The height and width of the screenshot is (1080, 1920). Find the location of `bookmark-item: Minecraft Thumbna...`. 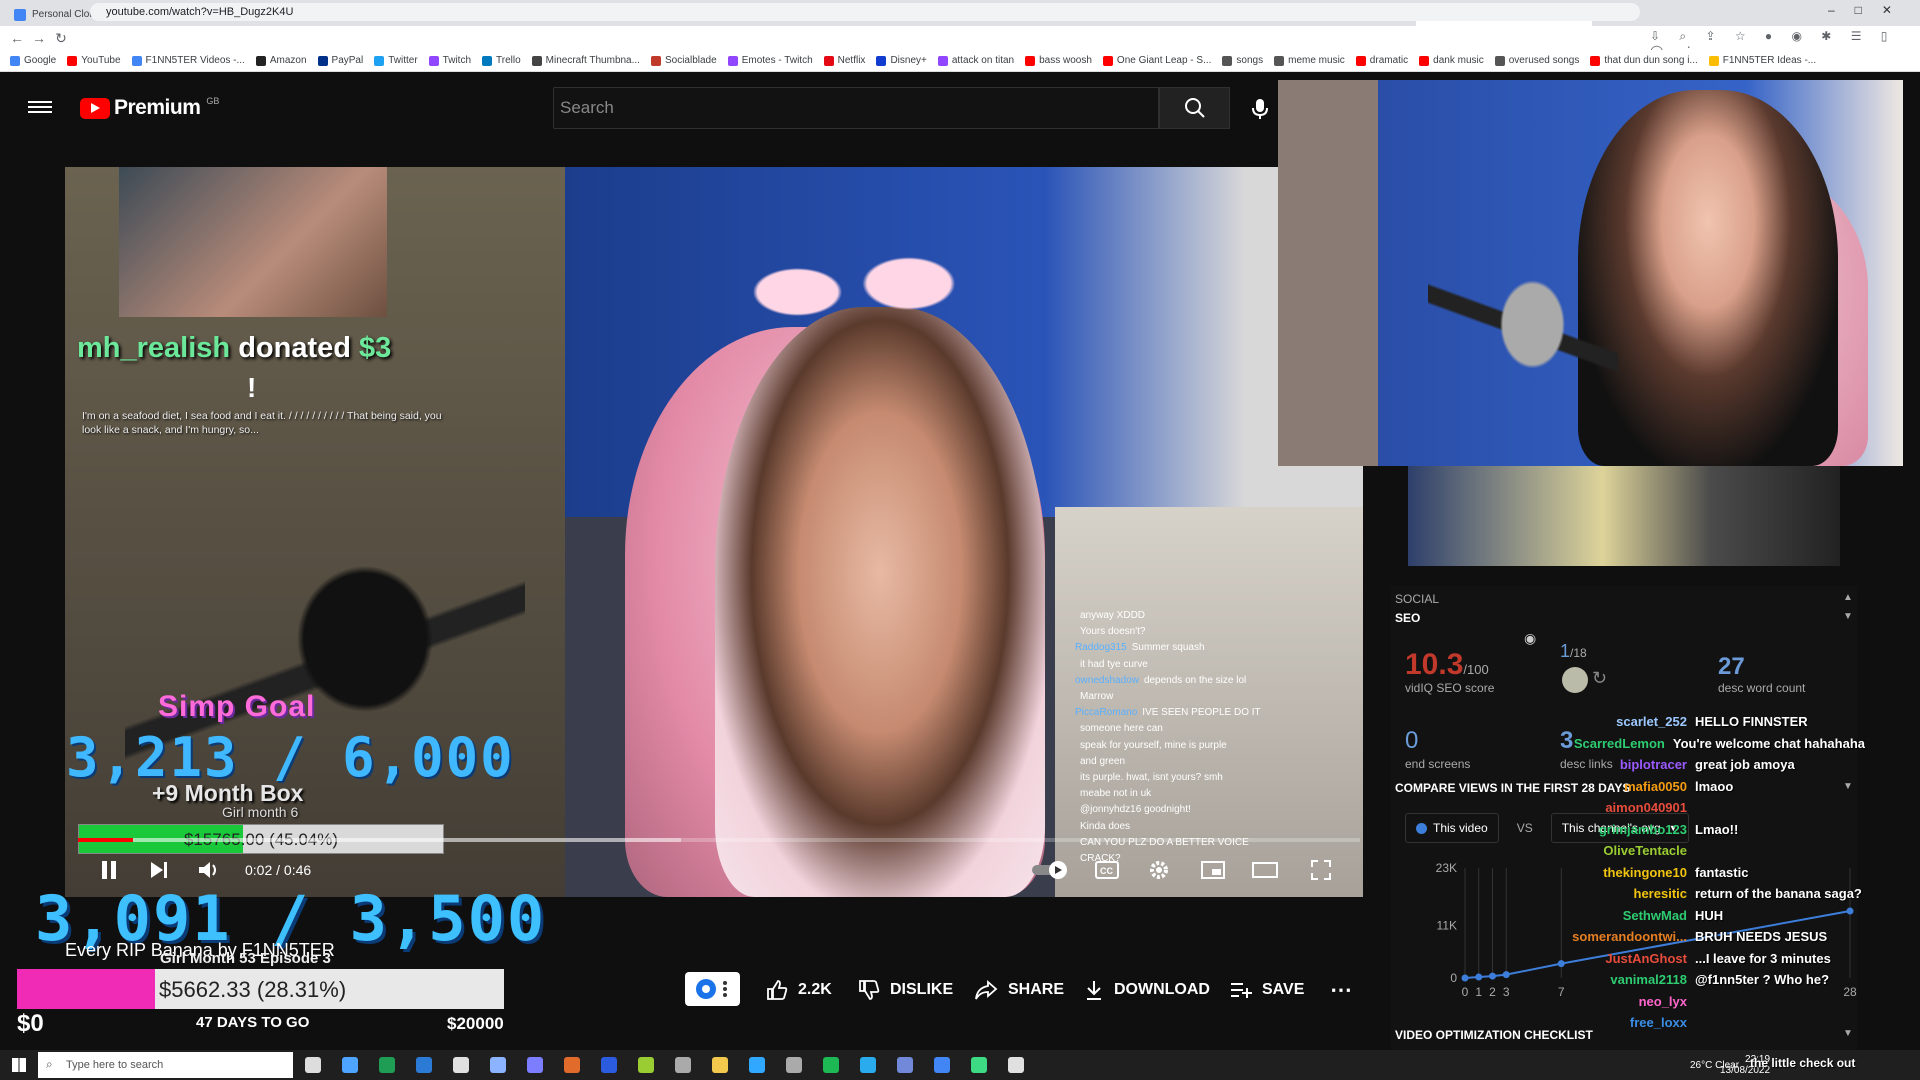

bookmark-item: Minecraft Thumbna... is located at coordinates (585, 60).